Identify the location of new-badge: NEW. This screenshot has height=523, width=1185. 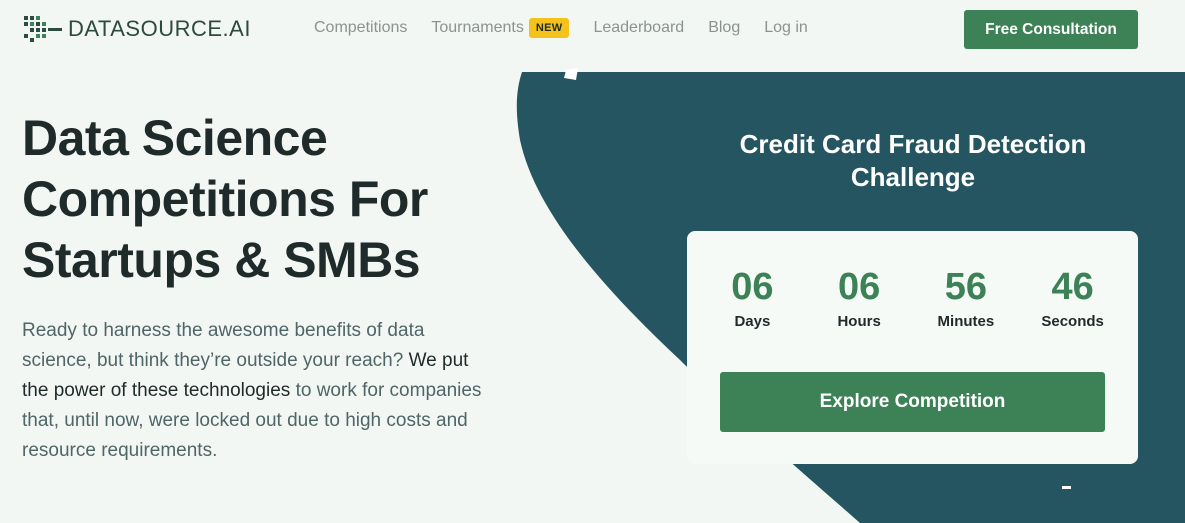
(549, 28).